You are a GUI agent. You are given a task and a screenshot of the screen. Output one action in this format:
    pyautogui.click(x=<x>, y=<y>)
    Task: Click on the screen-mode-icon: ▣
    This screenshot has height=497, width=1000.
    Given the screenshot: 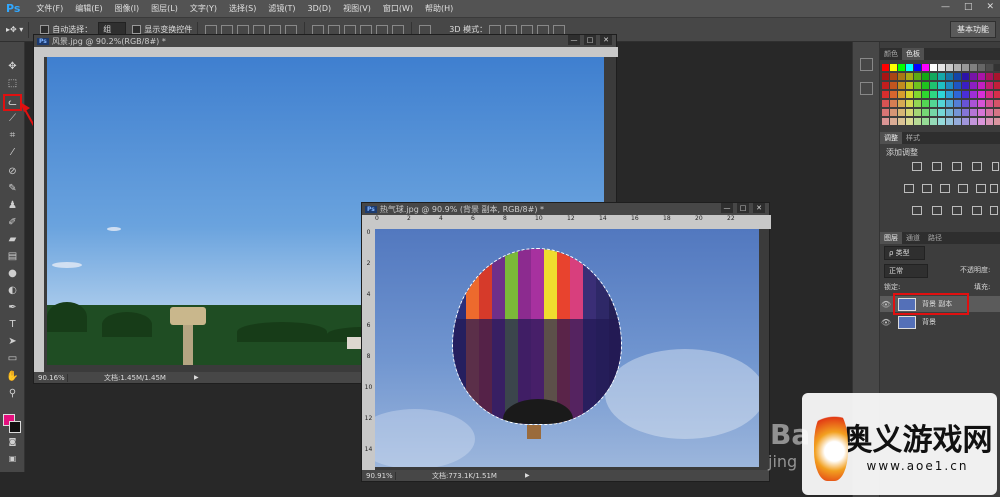 What is the action you would take?
    pyautogui.click(x=12, y=458)
    